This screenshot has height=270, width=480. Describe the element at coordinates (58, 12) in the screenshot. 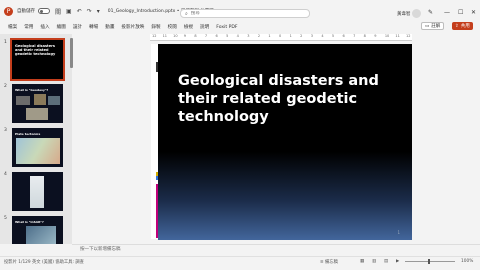

I see `toggle-state-label: 關` at that location.